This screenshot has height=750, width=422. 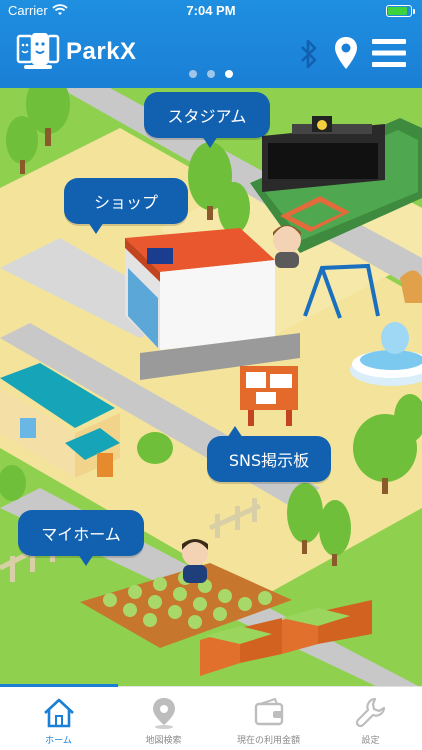 I want to click on bluetooth-icon, so click(x=309, y=54).